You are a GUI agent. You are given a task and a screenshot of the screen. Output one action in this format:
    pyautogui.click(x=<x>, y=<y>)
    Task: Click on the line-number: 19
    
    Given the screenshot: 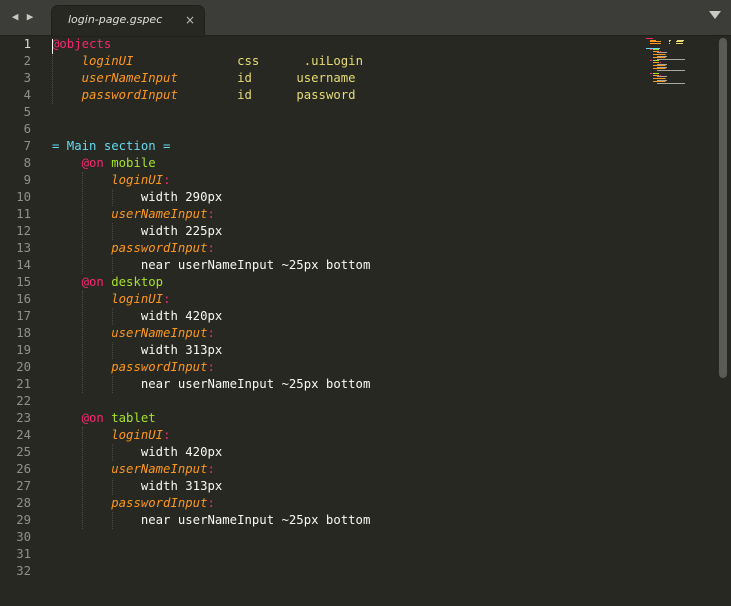 What is the action you would take?
    pyautogui.click(x=23, y=350)
    